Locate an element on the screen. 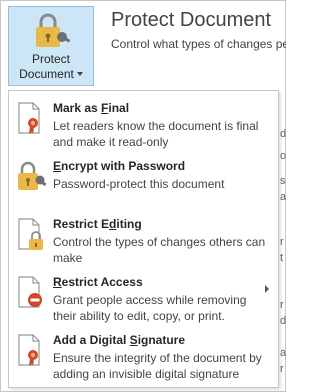  background-text-fragment: o is located at coordinates (283, 156).